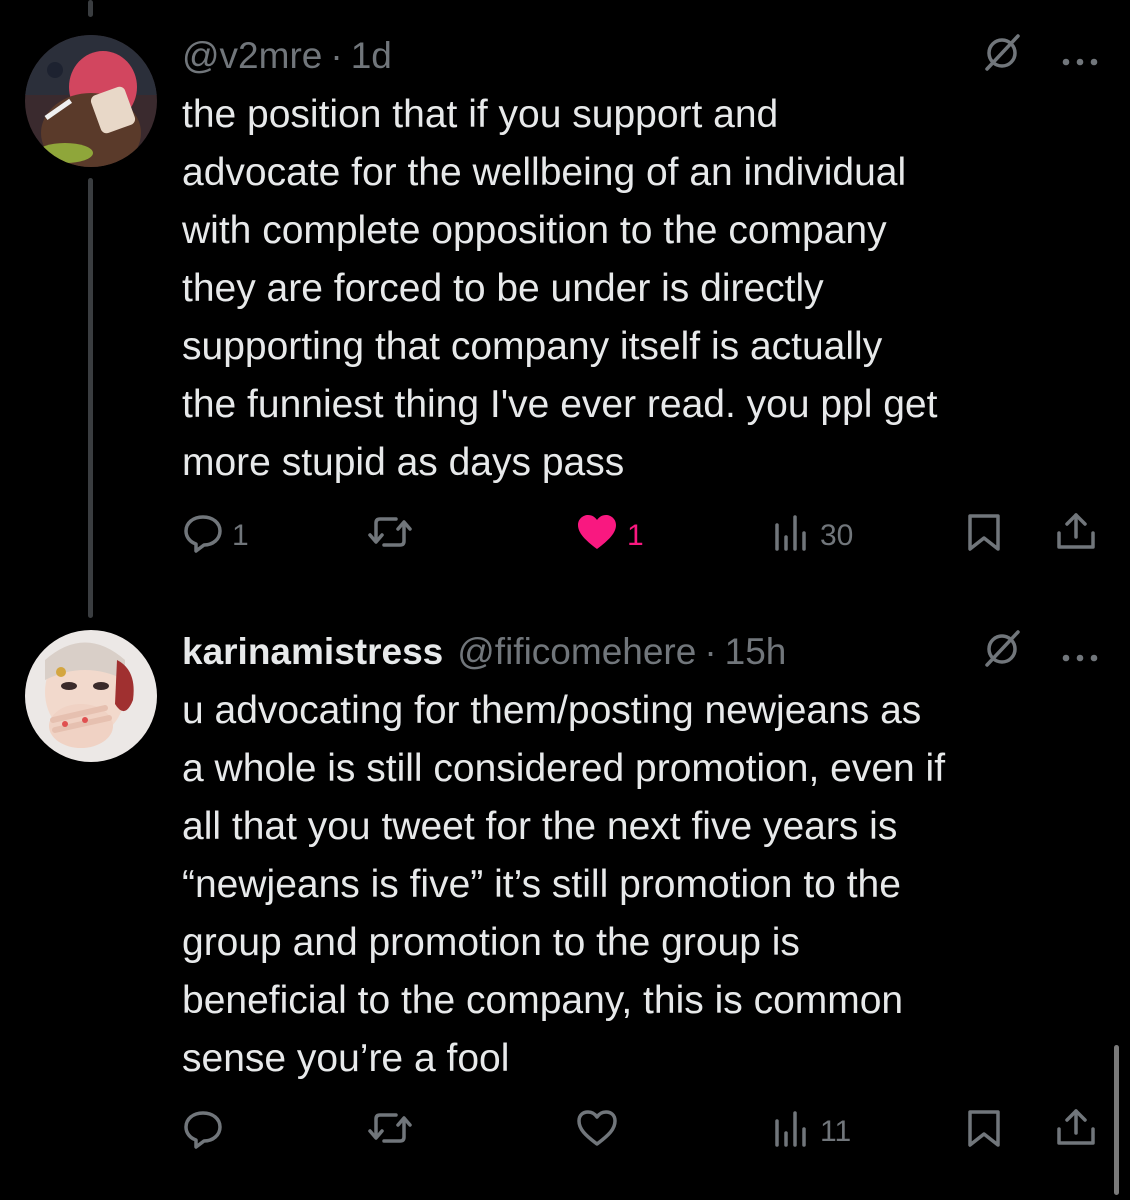 Image resolution: width=1130 pixels, height=1200 pixels. I want to click on handle: @v2mre, so click(252, 56).